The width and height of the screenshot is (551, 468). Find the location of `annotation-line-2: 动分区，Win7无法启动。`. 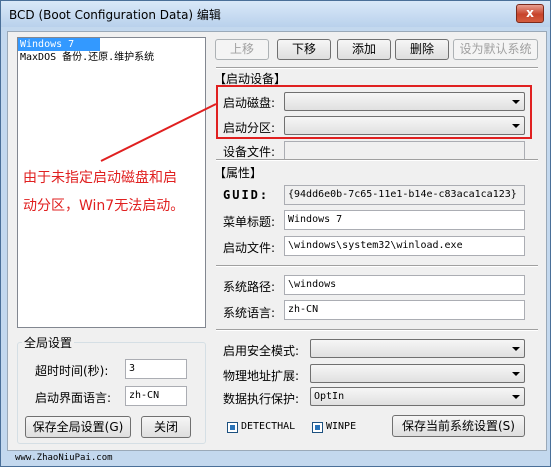

annotation-line-2: 动分区，Win7无法启动。 is located at coordinates (104, 206).